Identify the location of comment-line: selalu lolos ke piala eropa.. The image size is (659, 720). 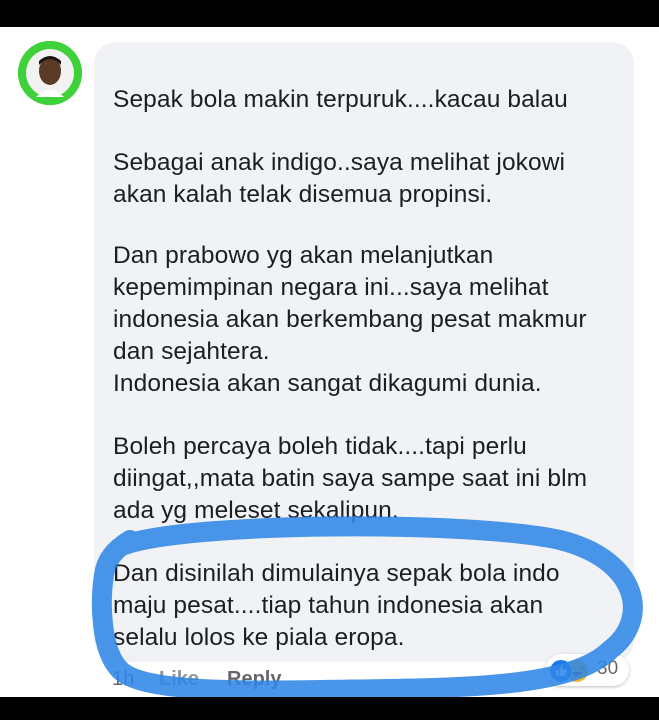
(259, 637).